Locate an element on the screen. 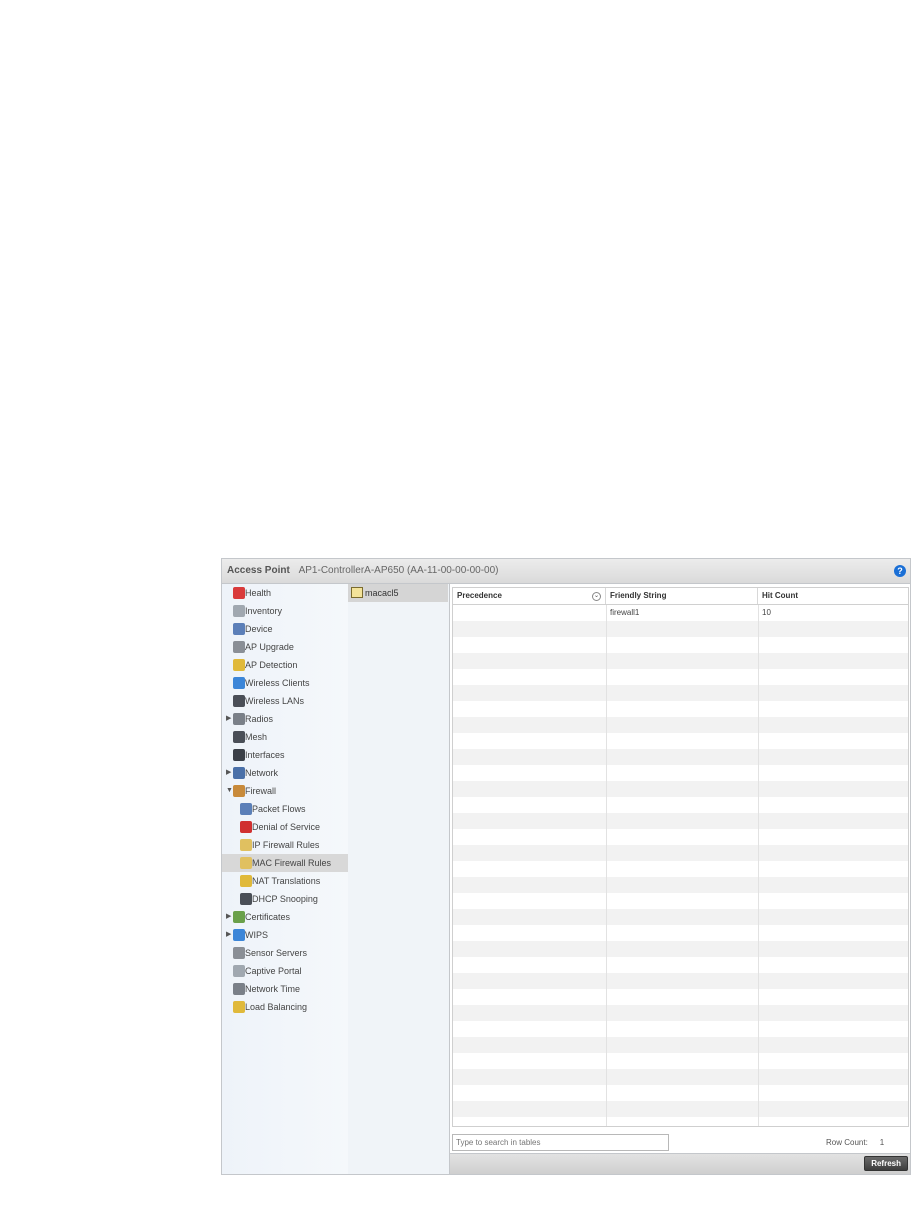 Image resolution: width=912 pixels, height=1215 pixels. sidebar-item-label: Load Balancing is located at coordinates (276, 1007).